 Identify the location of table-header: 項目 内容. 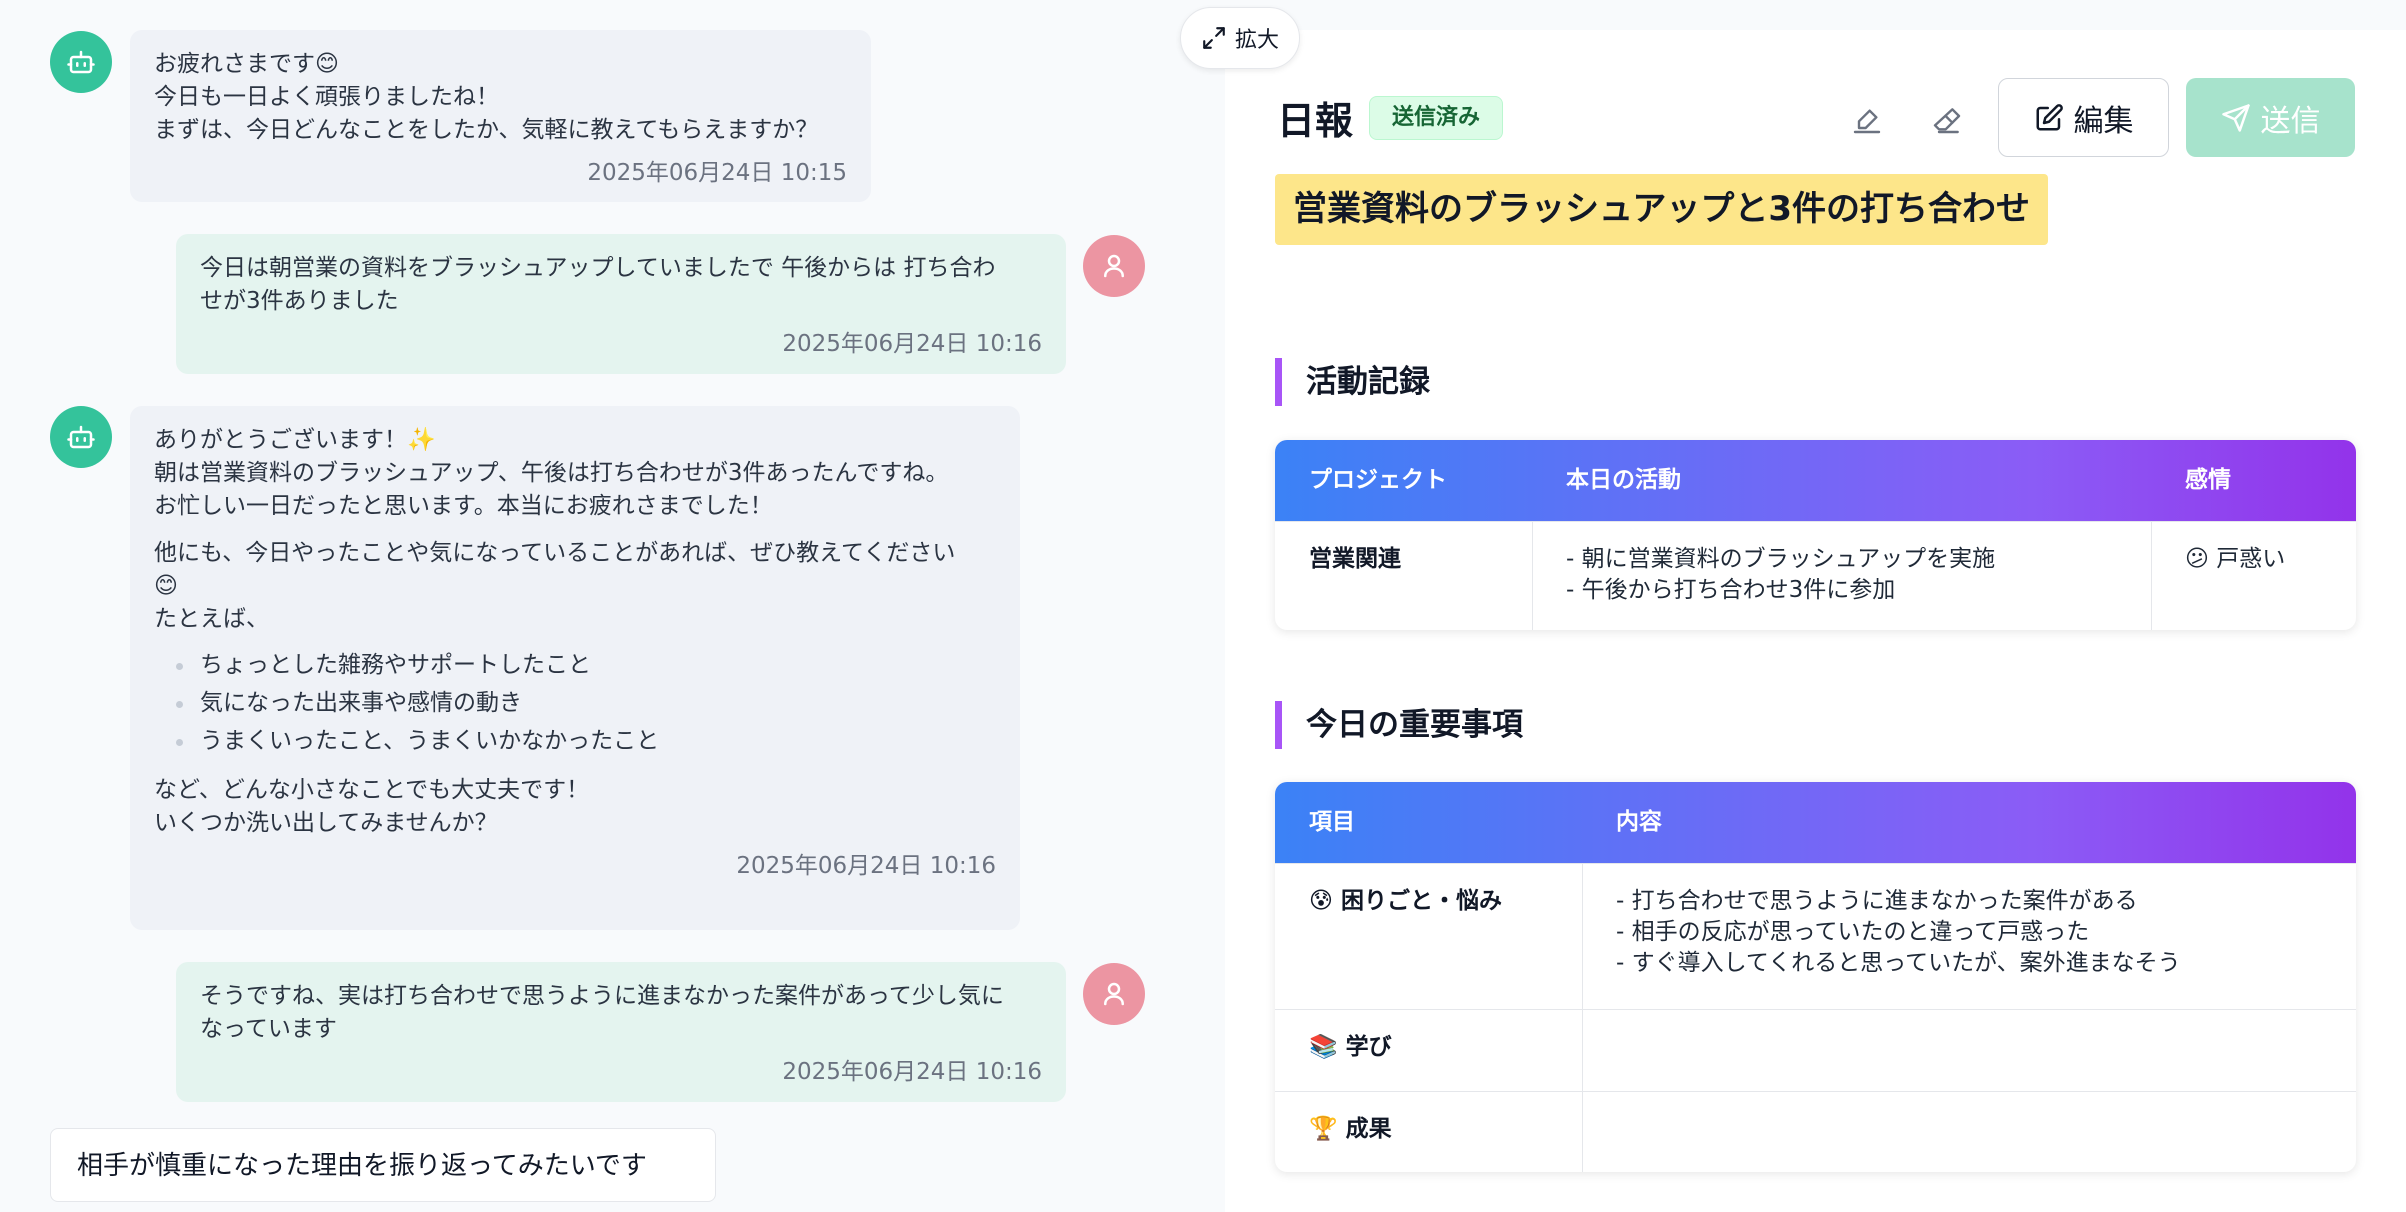
(1815, 822).